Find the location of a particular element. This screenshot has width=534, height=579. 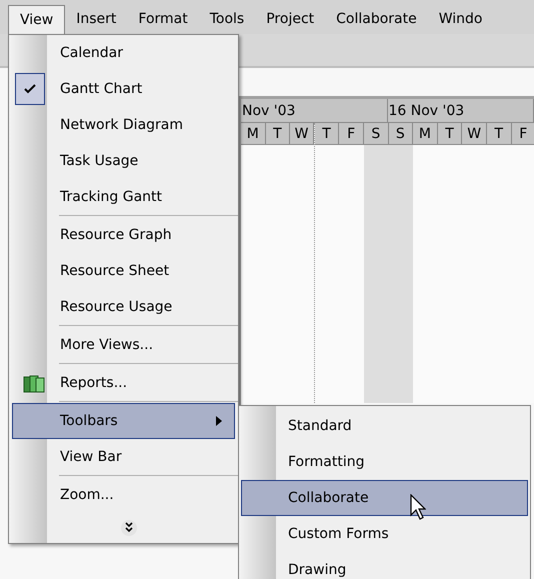

menu-bar-item: Tools is located at coordinates (227, 19).